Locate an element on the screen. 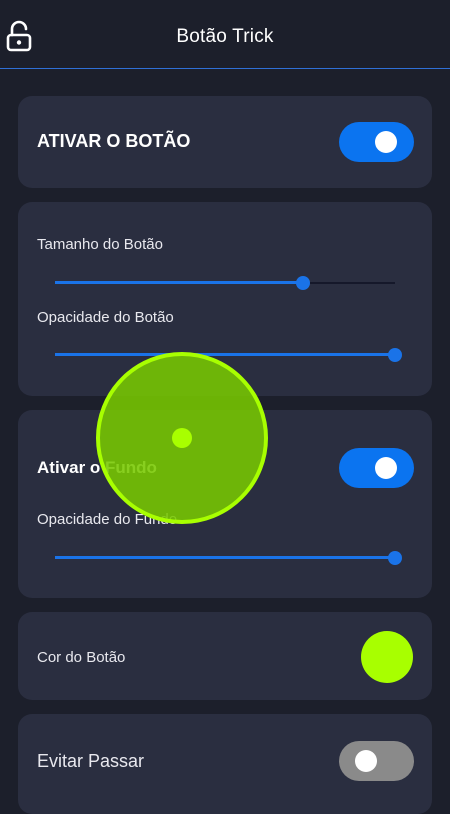 The height and width of the screenshot is (814, 450). page-title: Botão Trick is located at coordinates (225, 36).